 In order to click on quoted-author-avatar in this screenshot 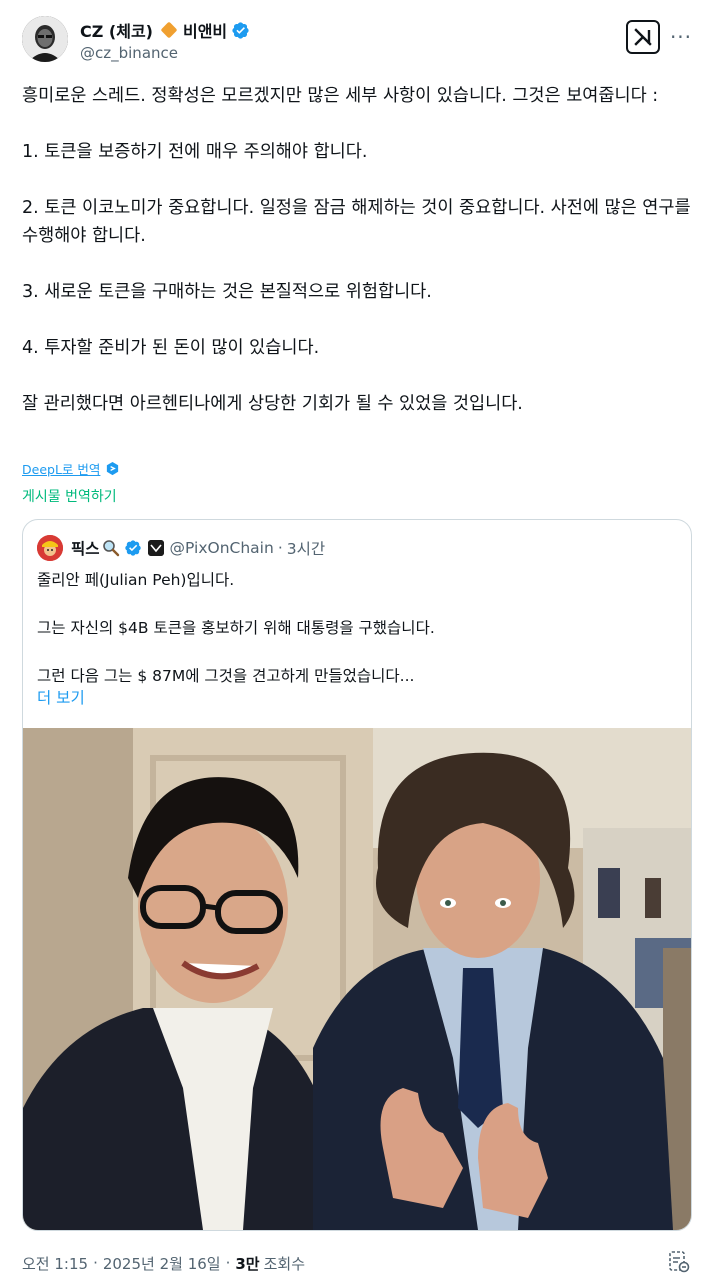, I will do `click(50, 548)`.